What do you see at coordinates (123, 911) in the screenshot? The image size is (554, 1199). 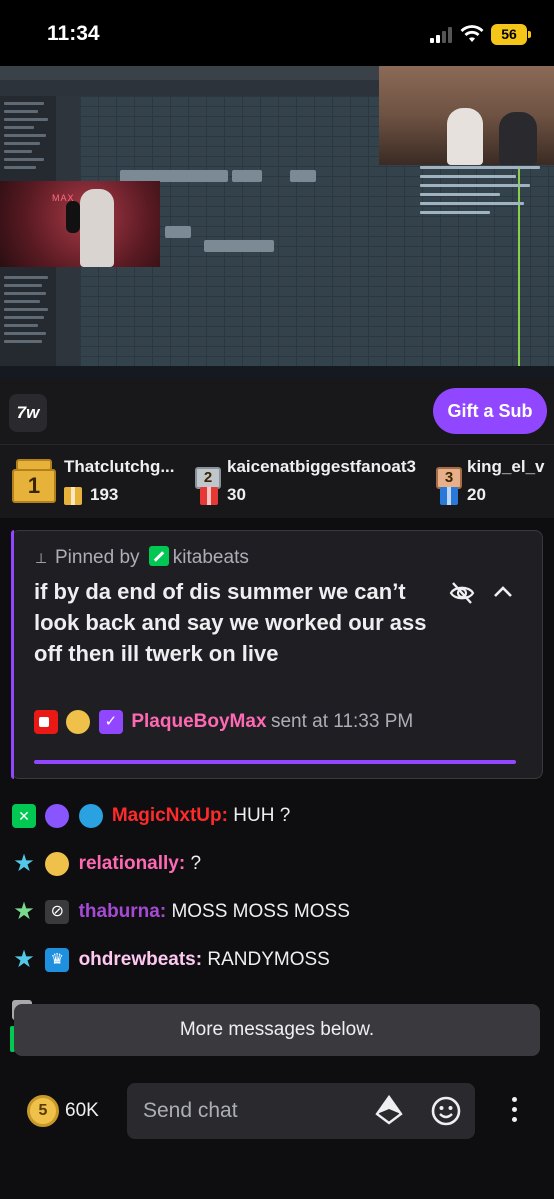 I see `chat-username: thaburna:` at bounding box center [123, 911].